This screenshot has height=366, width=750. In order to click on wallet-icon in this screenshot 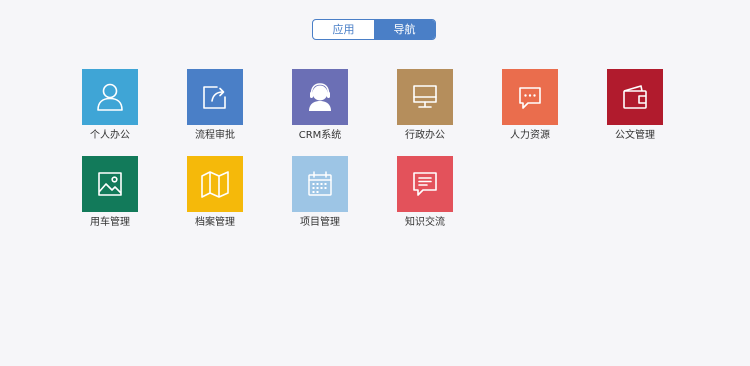, I will do `click(635, 97)`.